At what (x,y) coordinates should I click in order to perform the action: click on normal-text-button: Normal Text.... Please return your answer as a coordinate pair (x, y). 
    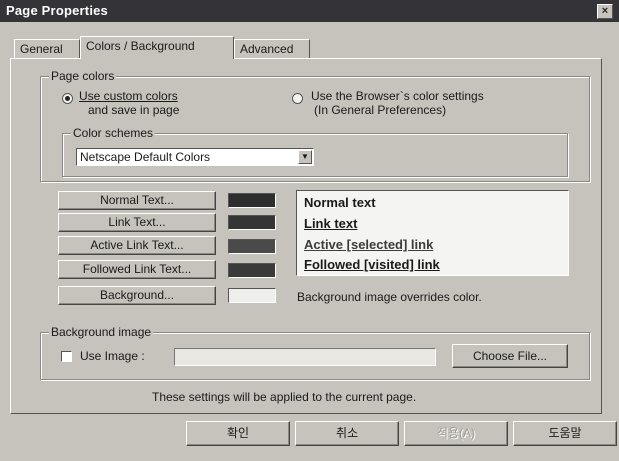
    Looking at the image, I should click on (137, 200).